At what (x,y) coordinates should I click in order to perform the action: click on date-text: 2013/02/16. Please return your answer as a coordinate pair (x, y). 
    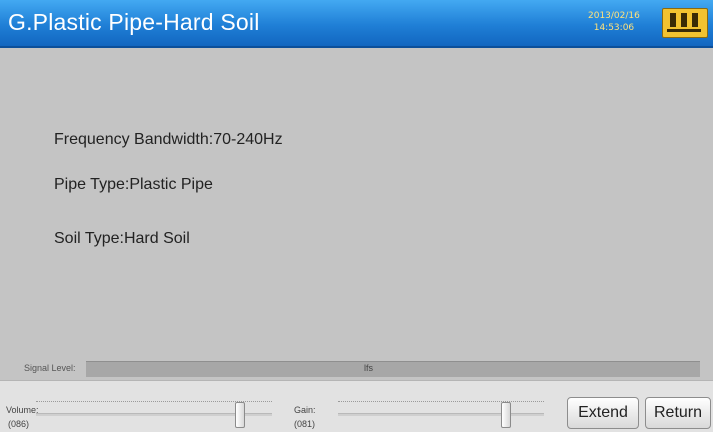
    Looking at the image, I should click on (614, 16).